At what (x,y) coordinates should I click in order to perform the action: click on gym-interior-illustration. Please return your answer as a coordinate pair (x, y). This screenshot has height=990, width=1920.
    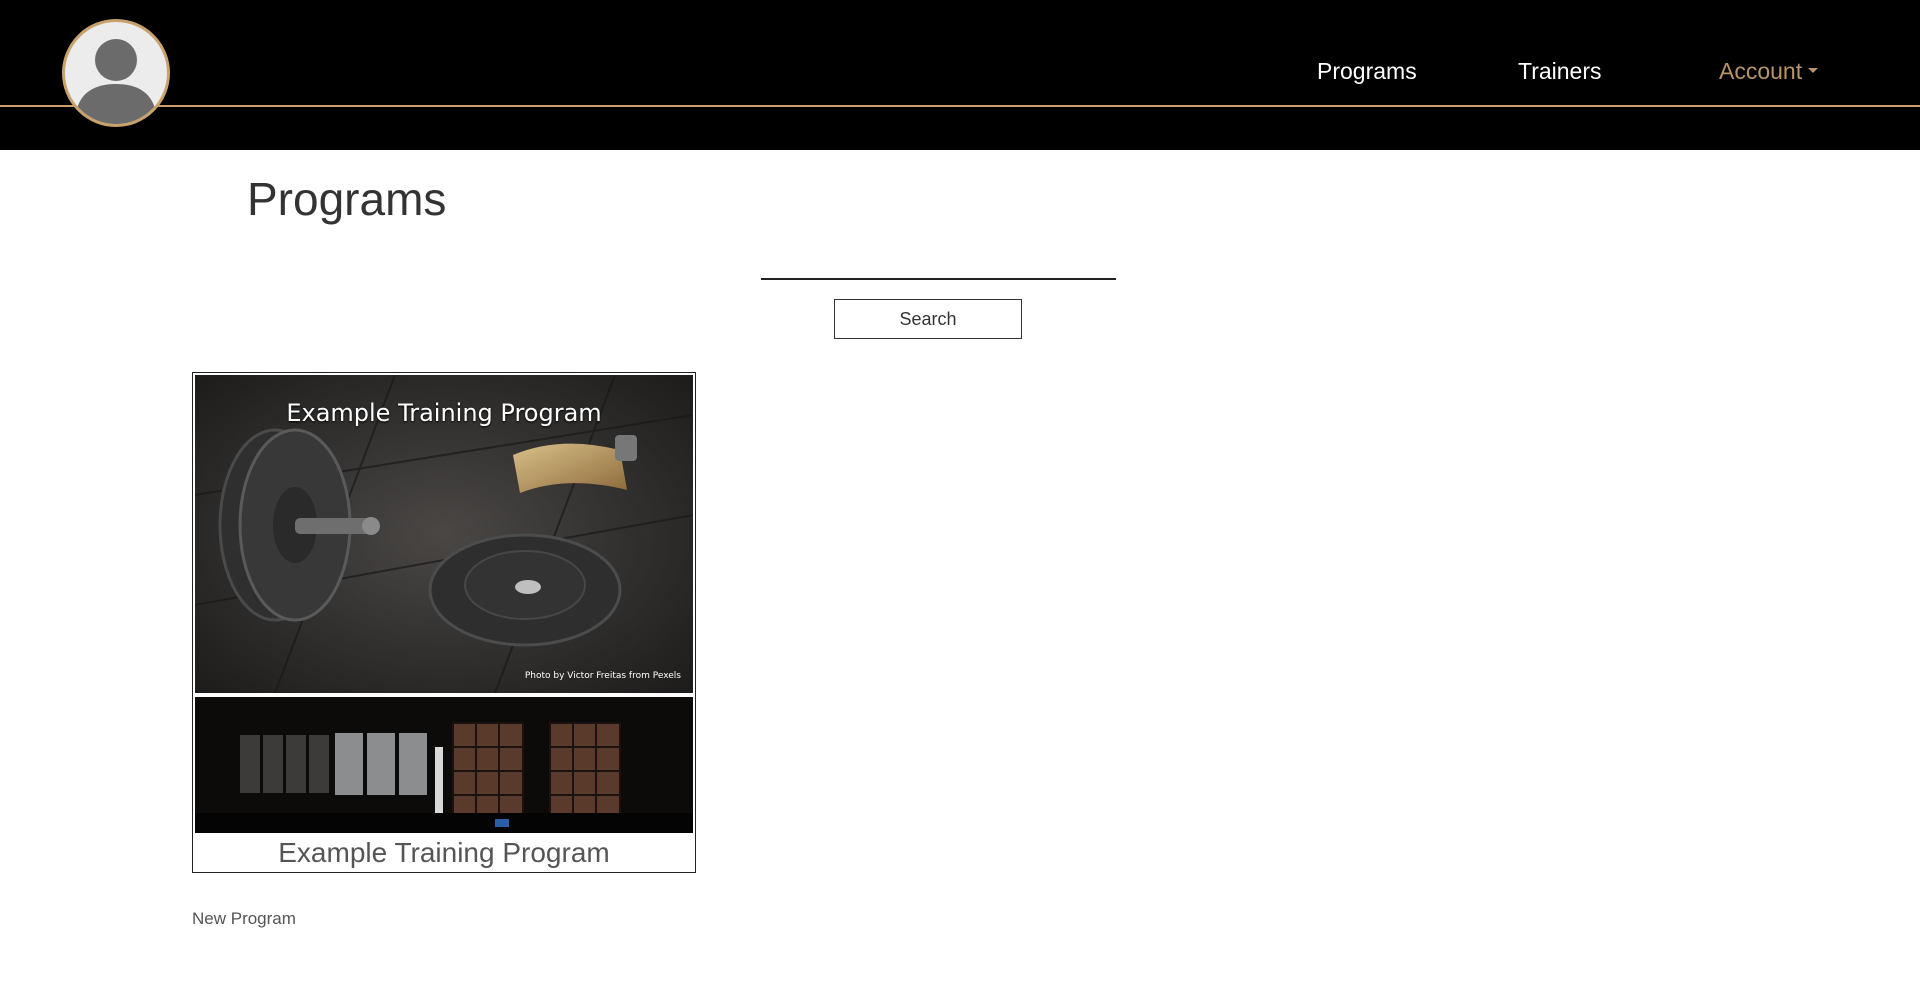
    Looking at the image, I should click on (444, 765).